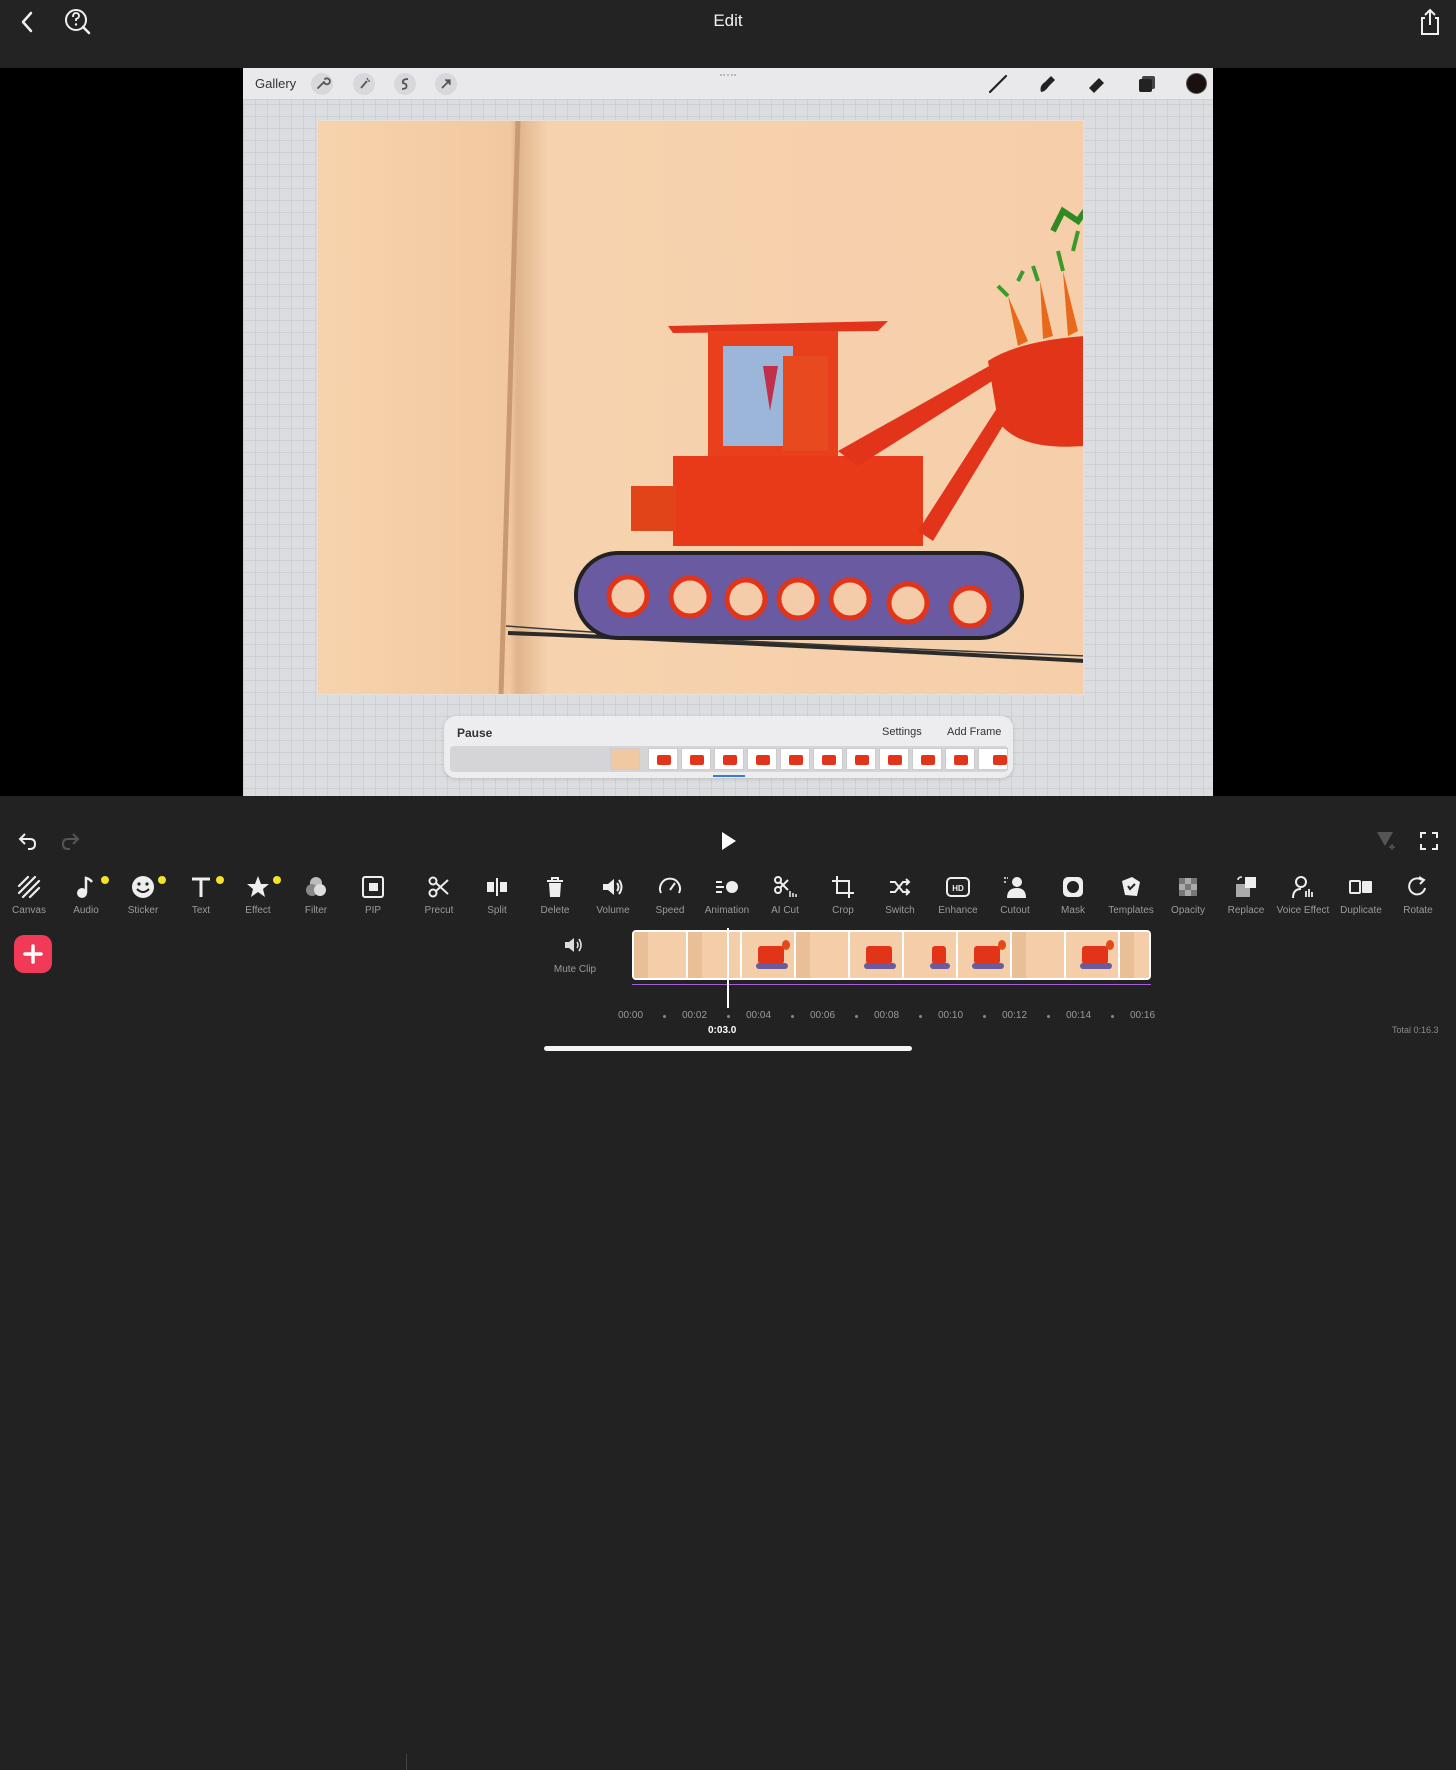  I want to click on magic-wand-icon, so click(364, 84).